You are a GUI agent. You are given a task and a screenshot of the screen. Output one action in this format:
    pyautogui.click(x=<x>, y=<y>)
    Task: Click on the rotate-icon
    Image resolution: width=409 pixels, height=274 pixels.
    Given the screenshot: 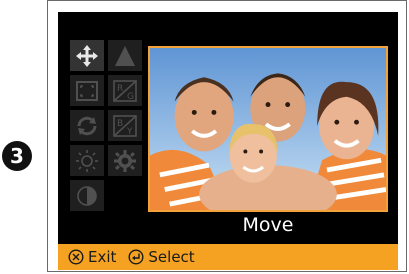 What is the action you would take?
    pyautogui.click(x=87, y=125)
    